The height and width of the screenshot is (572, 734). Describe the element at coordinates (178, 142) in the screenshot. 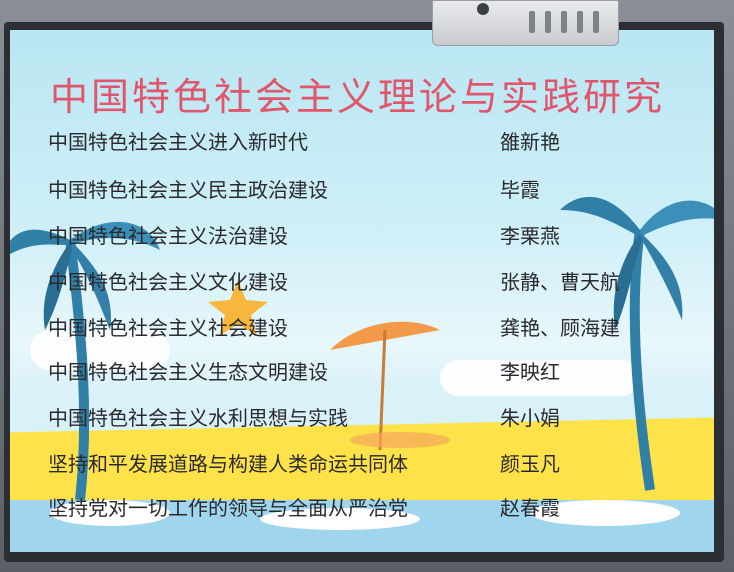

I see `research-topic: 中国特色社会主义进入新时代` at that location.